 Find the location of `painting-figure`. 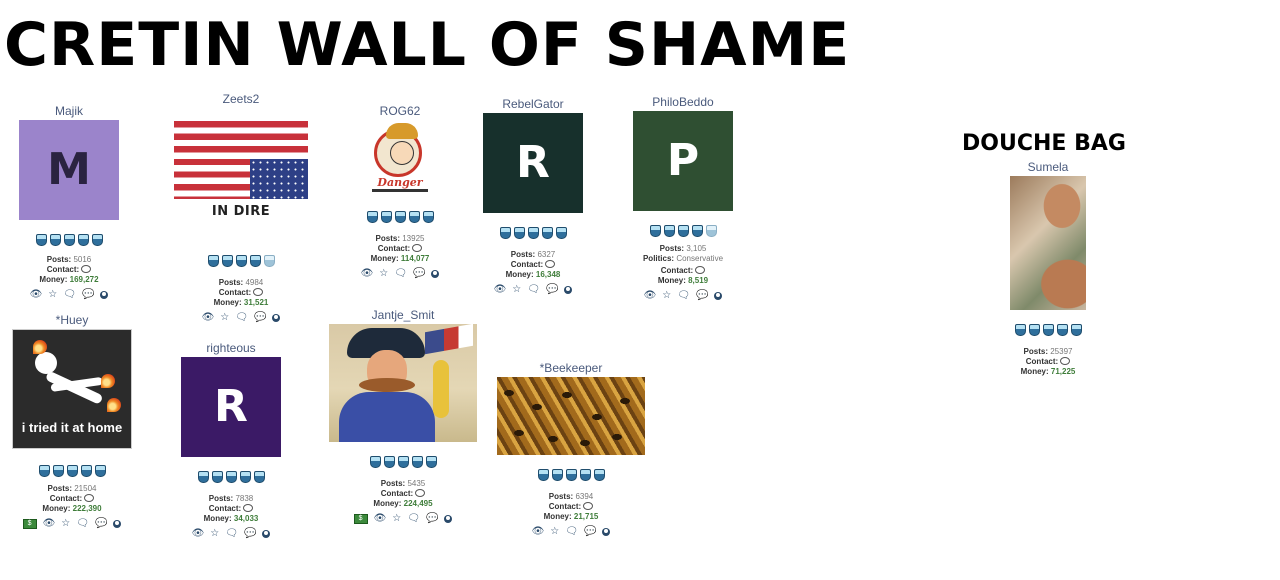

painting-figure is located at coordinates (441, 389).